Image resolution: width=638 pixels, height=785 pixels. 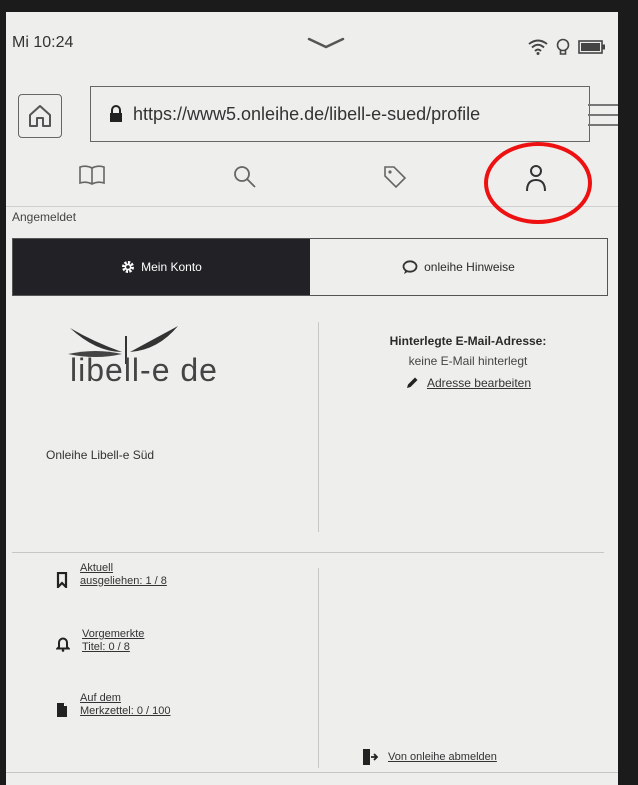 I want to click on gear-icon, so click(x=128, y=267).